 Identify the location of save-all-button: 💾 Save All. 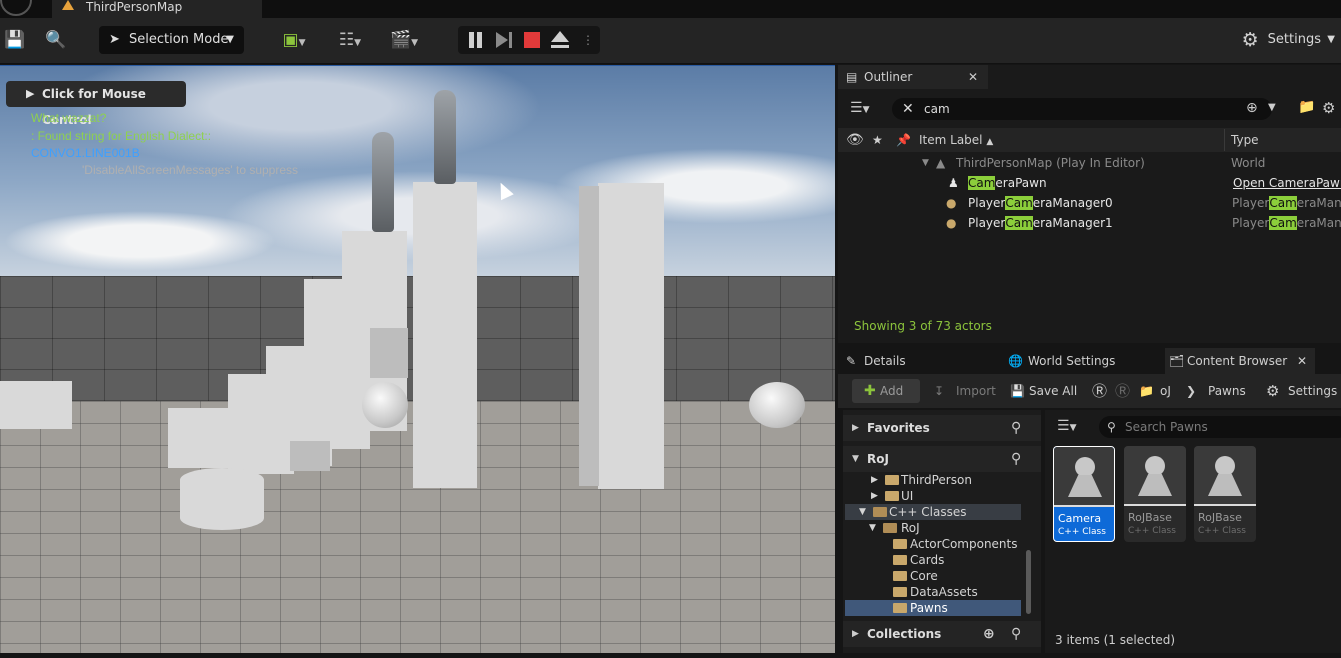
(1043, 391).